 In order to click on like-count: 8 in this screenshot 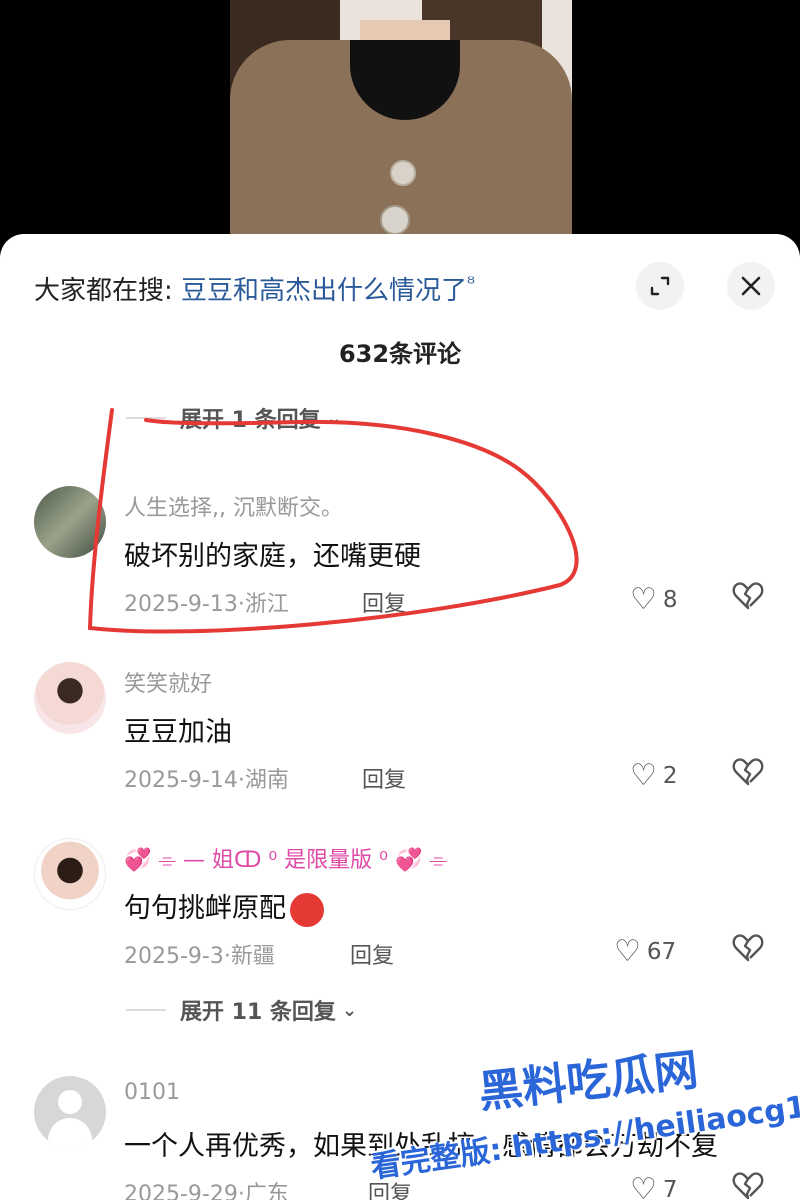, I will do `click(670, 599)`.